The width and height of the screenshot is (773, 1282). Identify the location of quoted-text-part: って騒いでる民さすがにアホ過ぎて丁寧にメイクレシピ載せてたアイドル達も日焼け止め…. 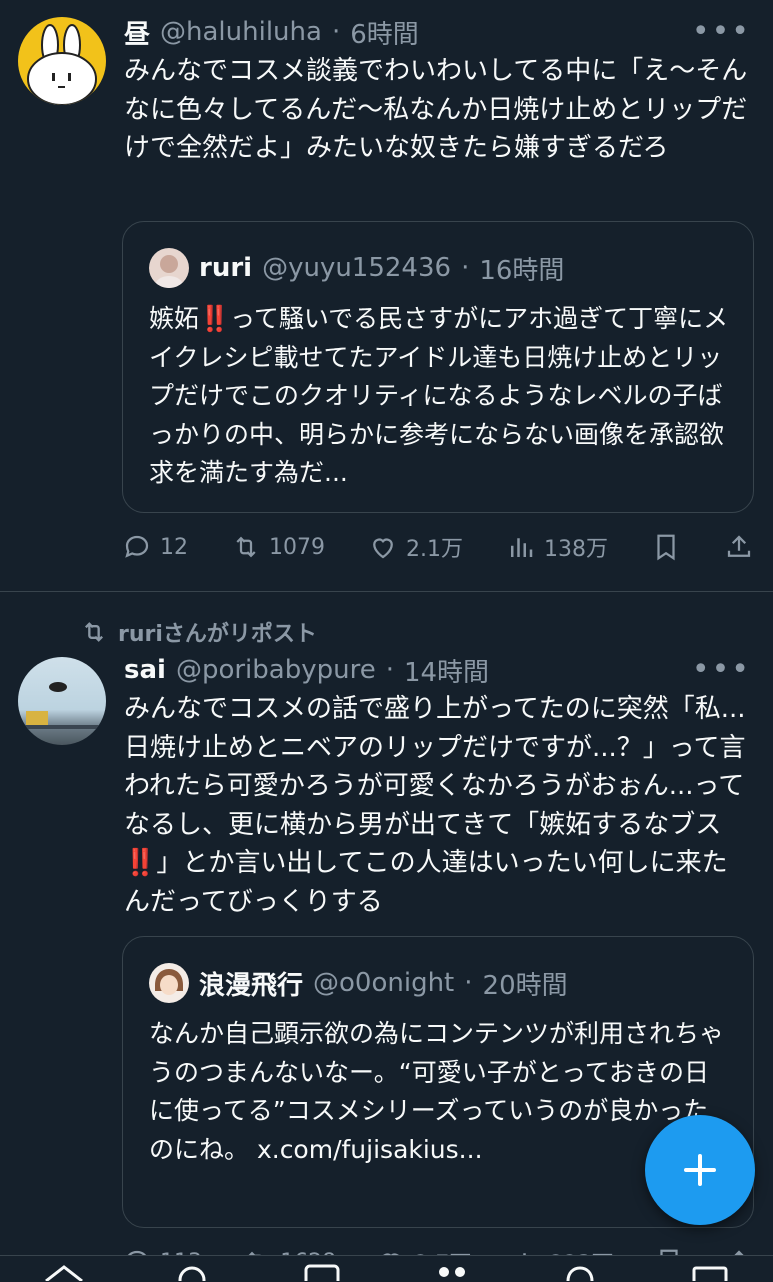
(439, 395).